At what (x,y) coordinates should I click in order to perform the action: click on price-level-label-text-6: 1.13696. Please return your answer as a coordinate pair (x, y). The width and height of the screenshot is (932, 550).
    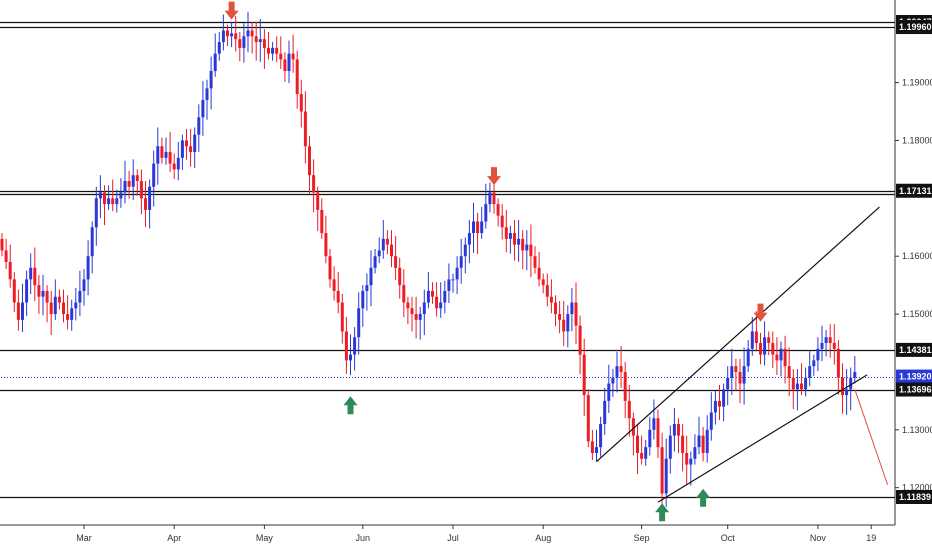
    Looking at the image, I should click on (915, 390).